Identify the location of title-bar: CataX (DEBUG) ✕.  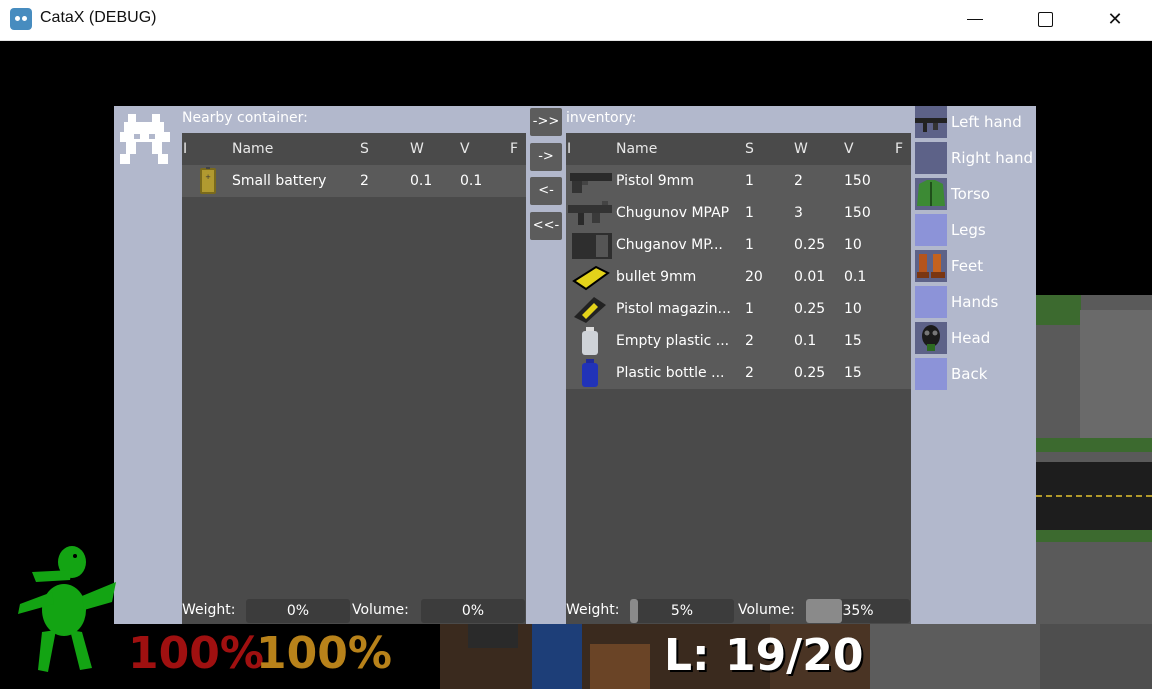
(576, 20).